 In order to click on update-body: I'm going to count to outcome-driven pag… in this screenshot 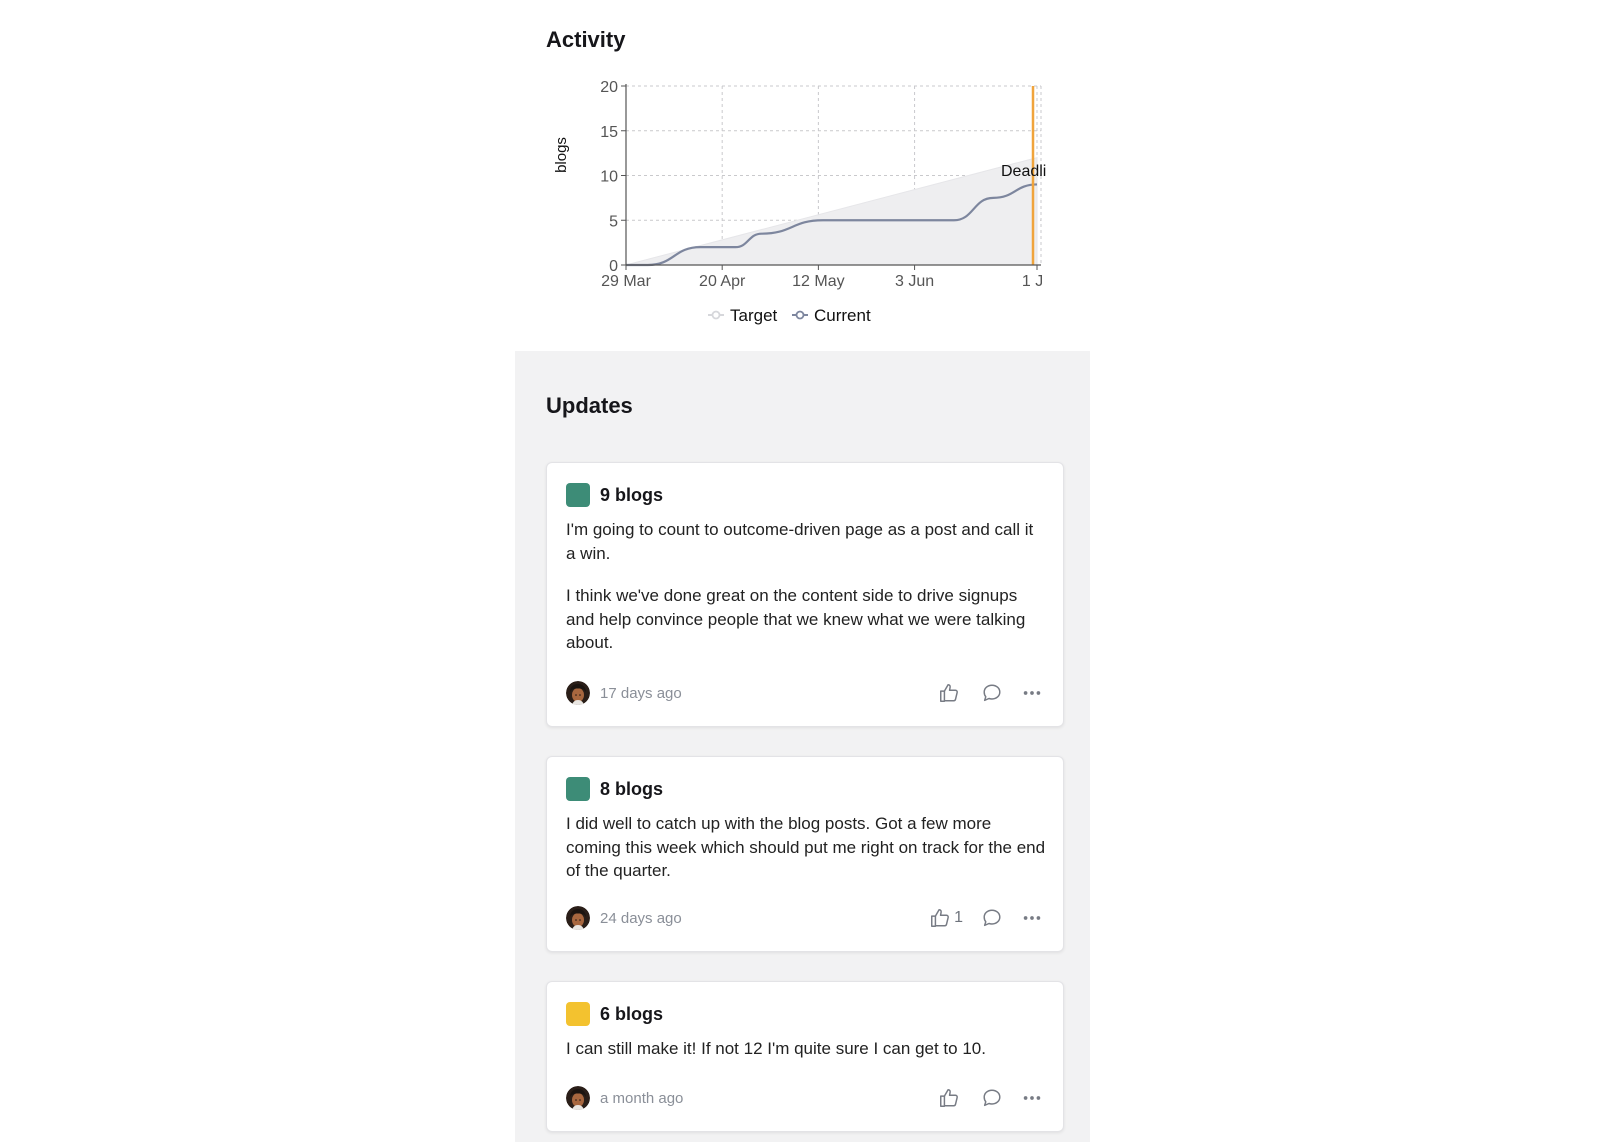, I will do `click(806, 596)`.